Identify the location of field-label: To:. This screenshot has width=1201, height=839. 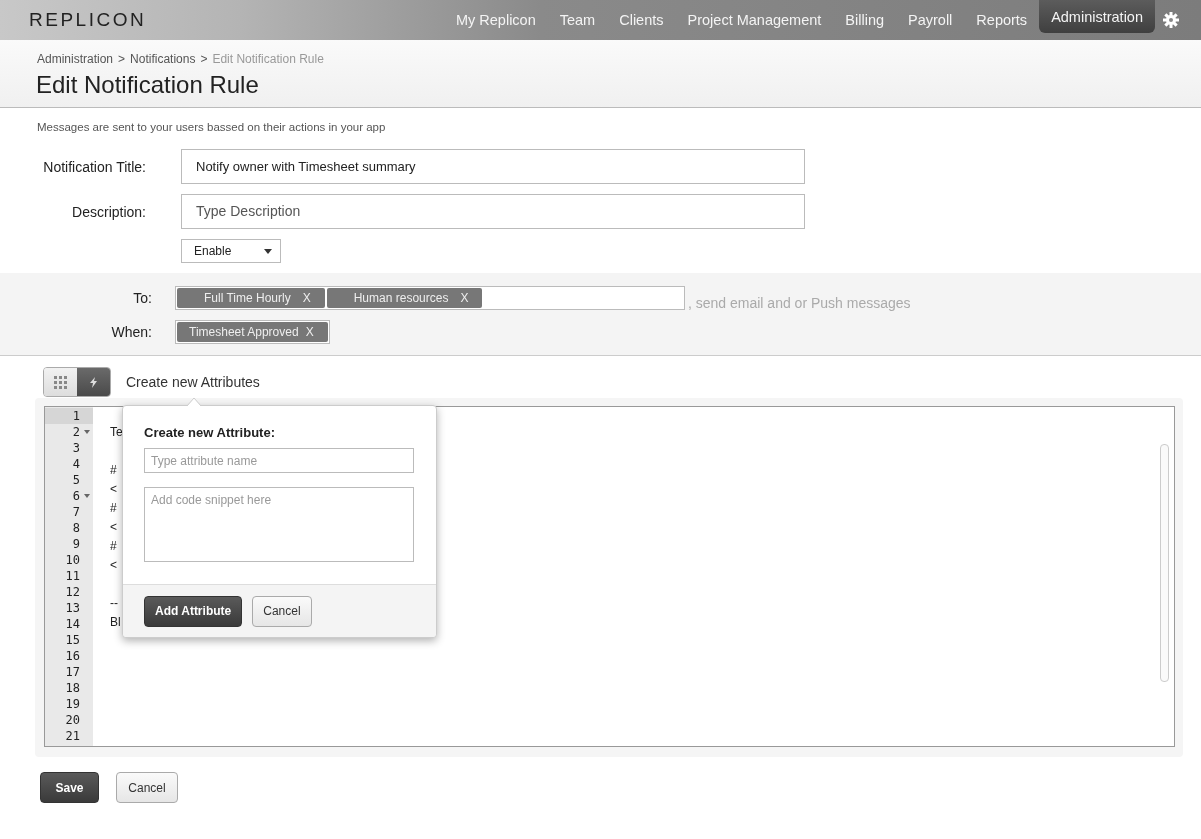
(142, 298).